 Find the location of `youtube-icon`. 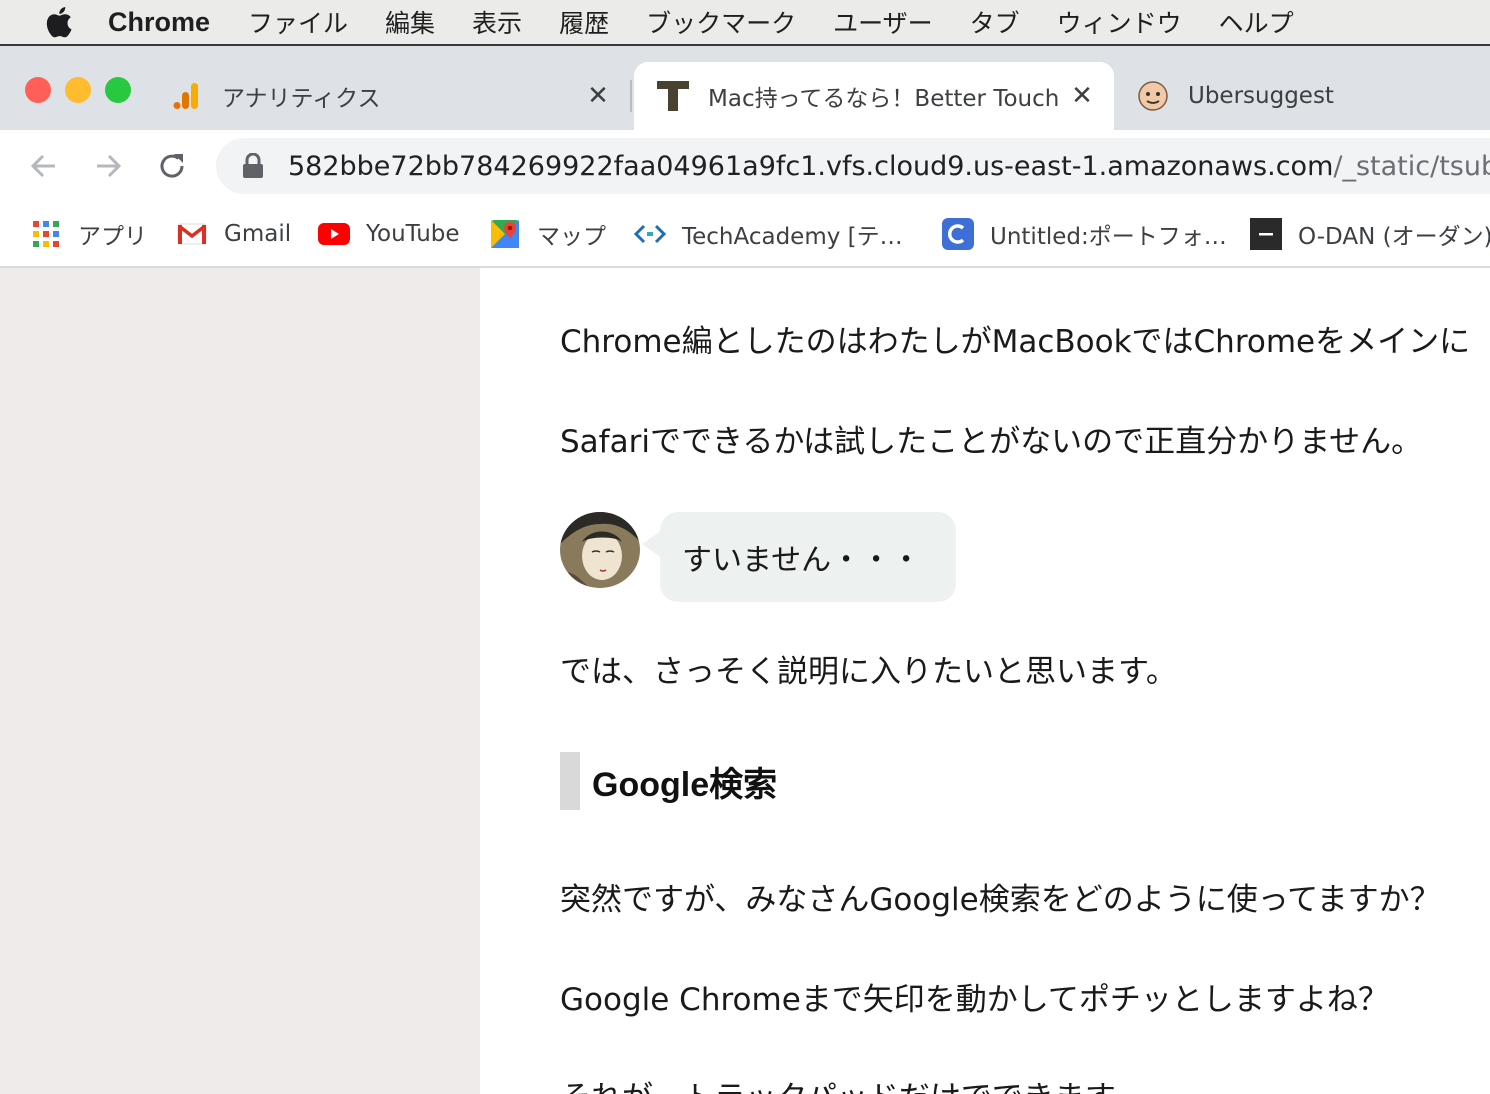

youtube-icon is located at coordinates (334, 234).